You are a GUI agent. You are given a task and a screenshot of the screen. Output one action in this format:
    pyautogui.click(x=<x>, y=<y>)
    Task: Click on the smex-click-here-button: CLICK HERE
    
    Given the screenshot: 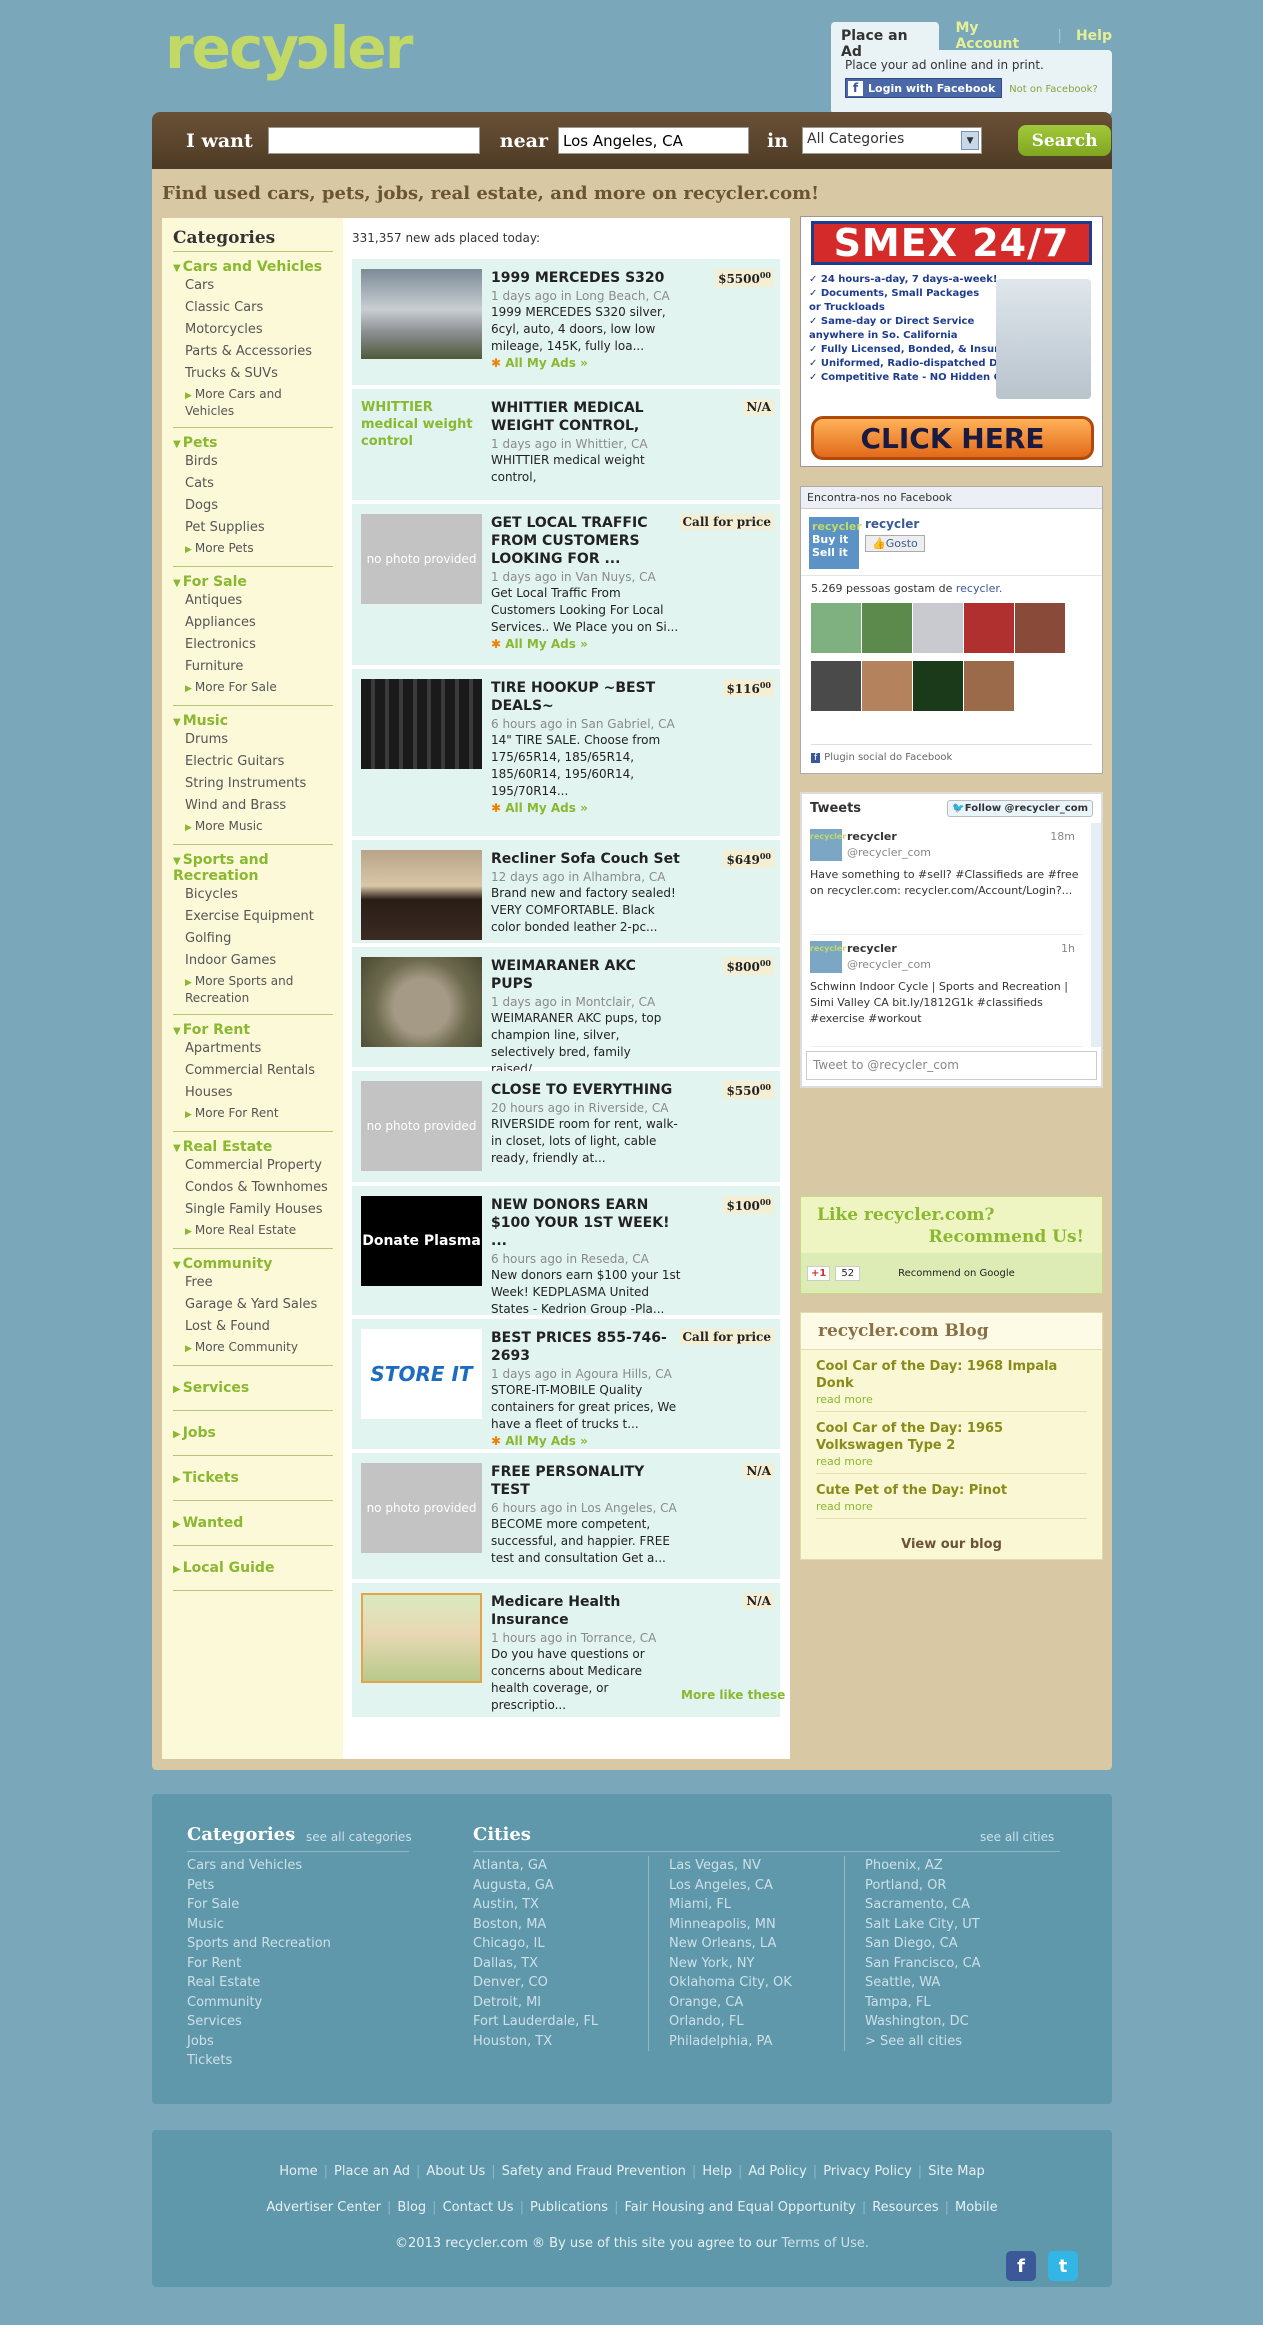 What is the action you would take?
    pyautogui.click(x=952, y=438)
    